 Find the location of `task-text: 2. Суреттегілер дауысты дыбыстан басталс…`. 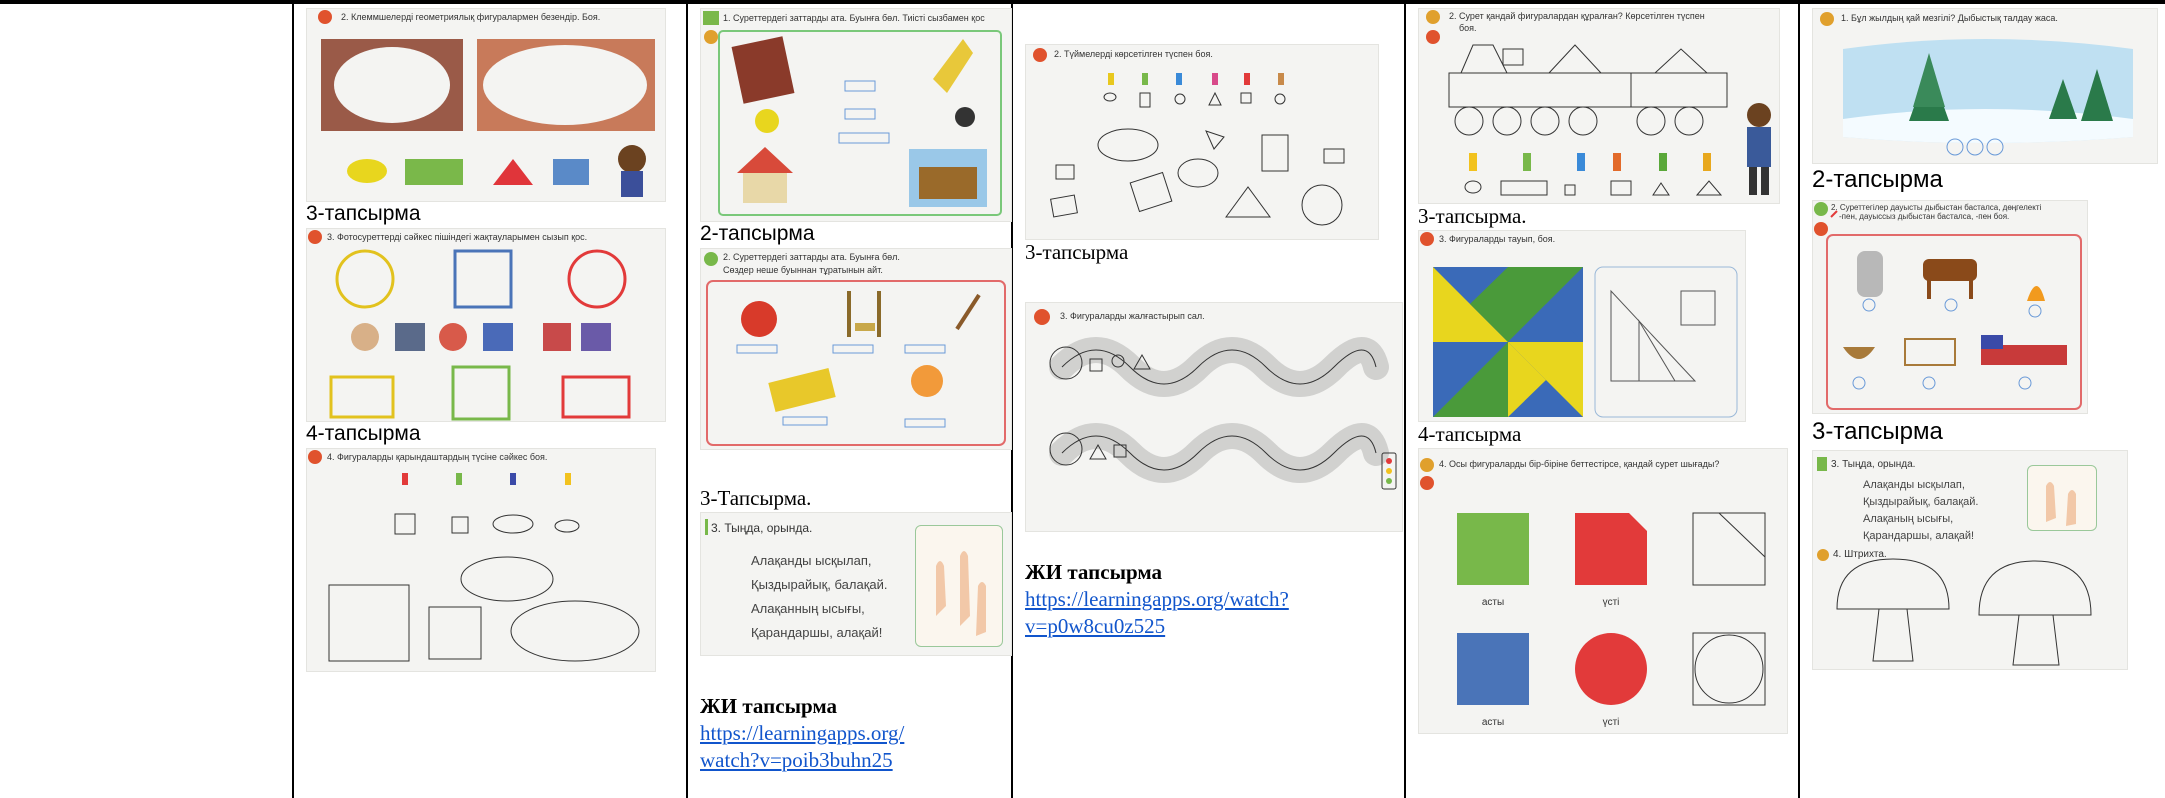

task-text: 2. Суреттегілер дауысты дыбыстан басталс… is located at coordinates (1936, 207).